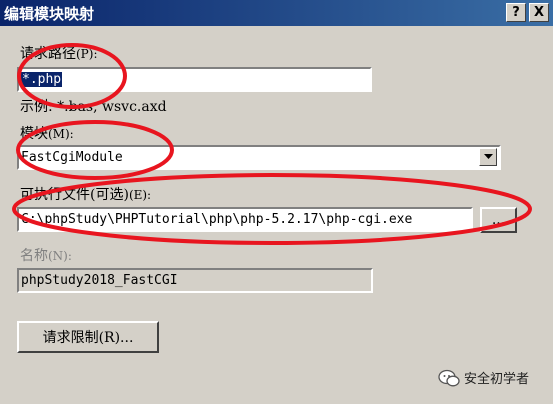 The image size is (553, 404). I want to click on chevron-down-icon, so click(488, 156).